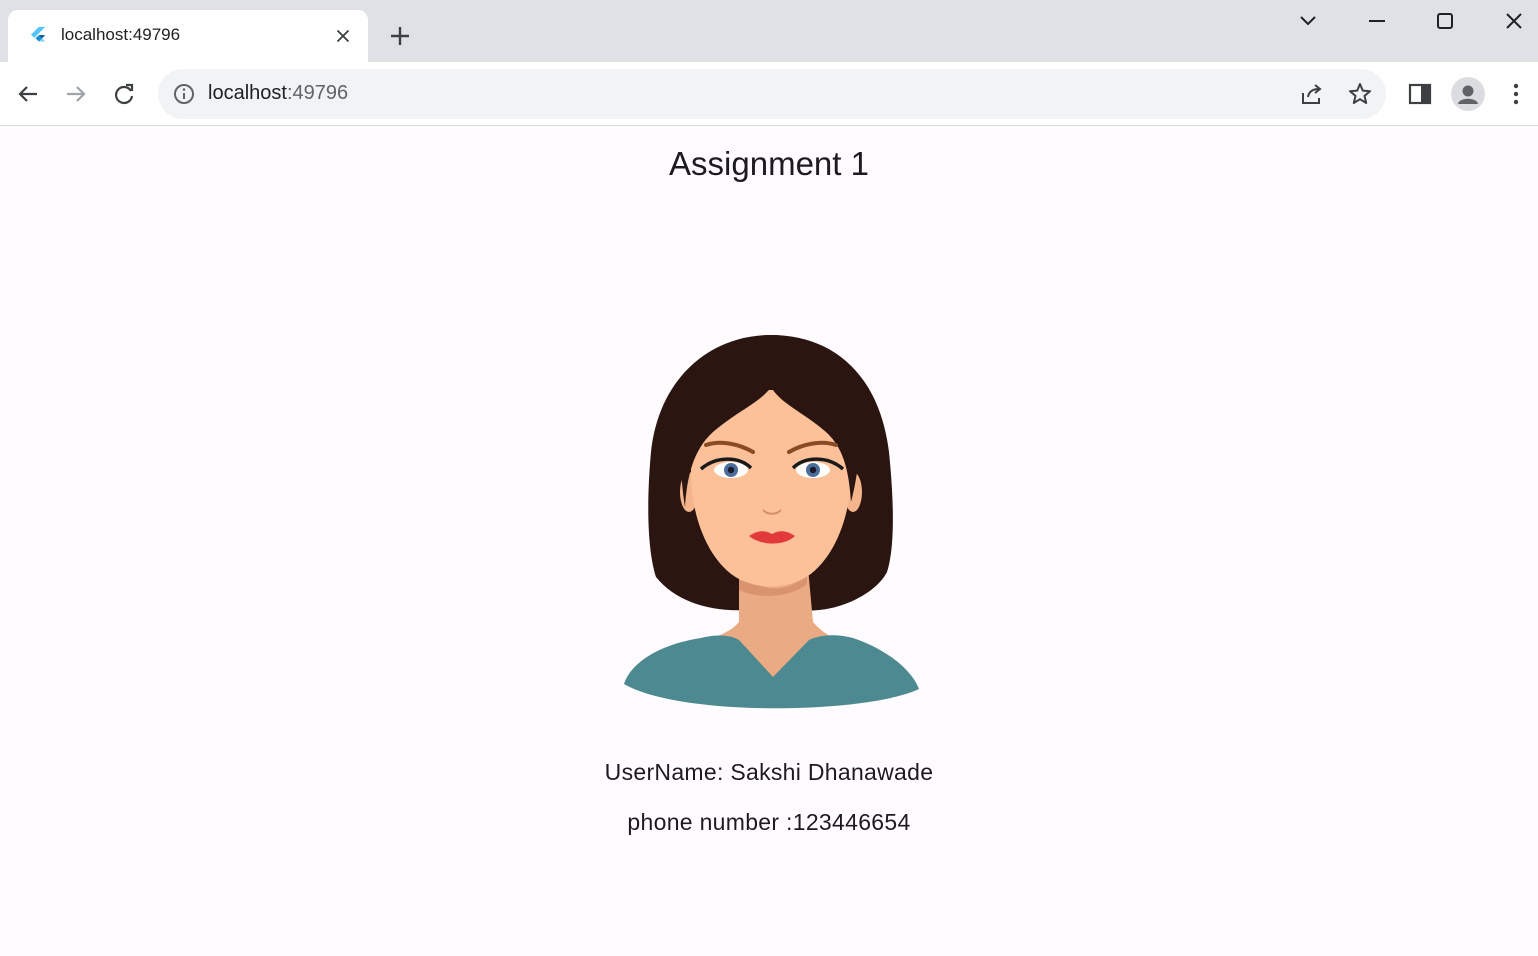 This screenshot has width=1538, height=956. Describe the element at coordinates (1514, 21) in the screenshot. I see `close-icon` at that location.